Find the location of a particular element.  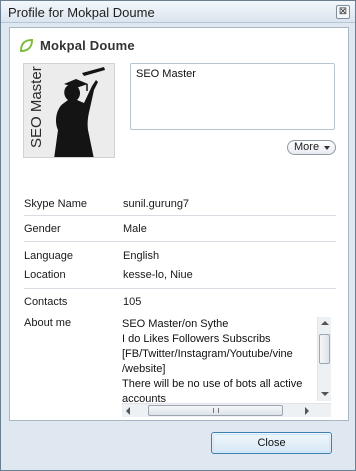

profile-name: Mokpal Doume is located at coordinates (87, 45).